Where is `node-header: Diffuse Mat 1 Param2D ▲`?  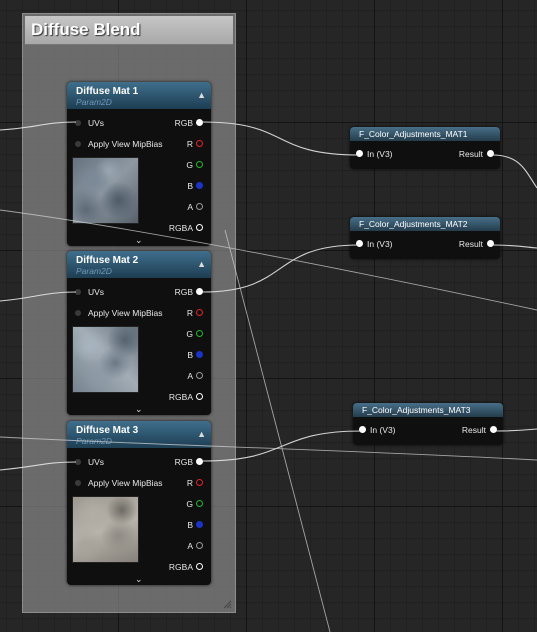 node-header: Diffuse Mat 1 Param2D ▲ is located at coordinates (139, 95).